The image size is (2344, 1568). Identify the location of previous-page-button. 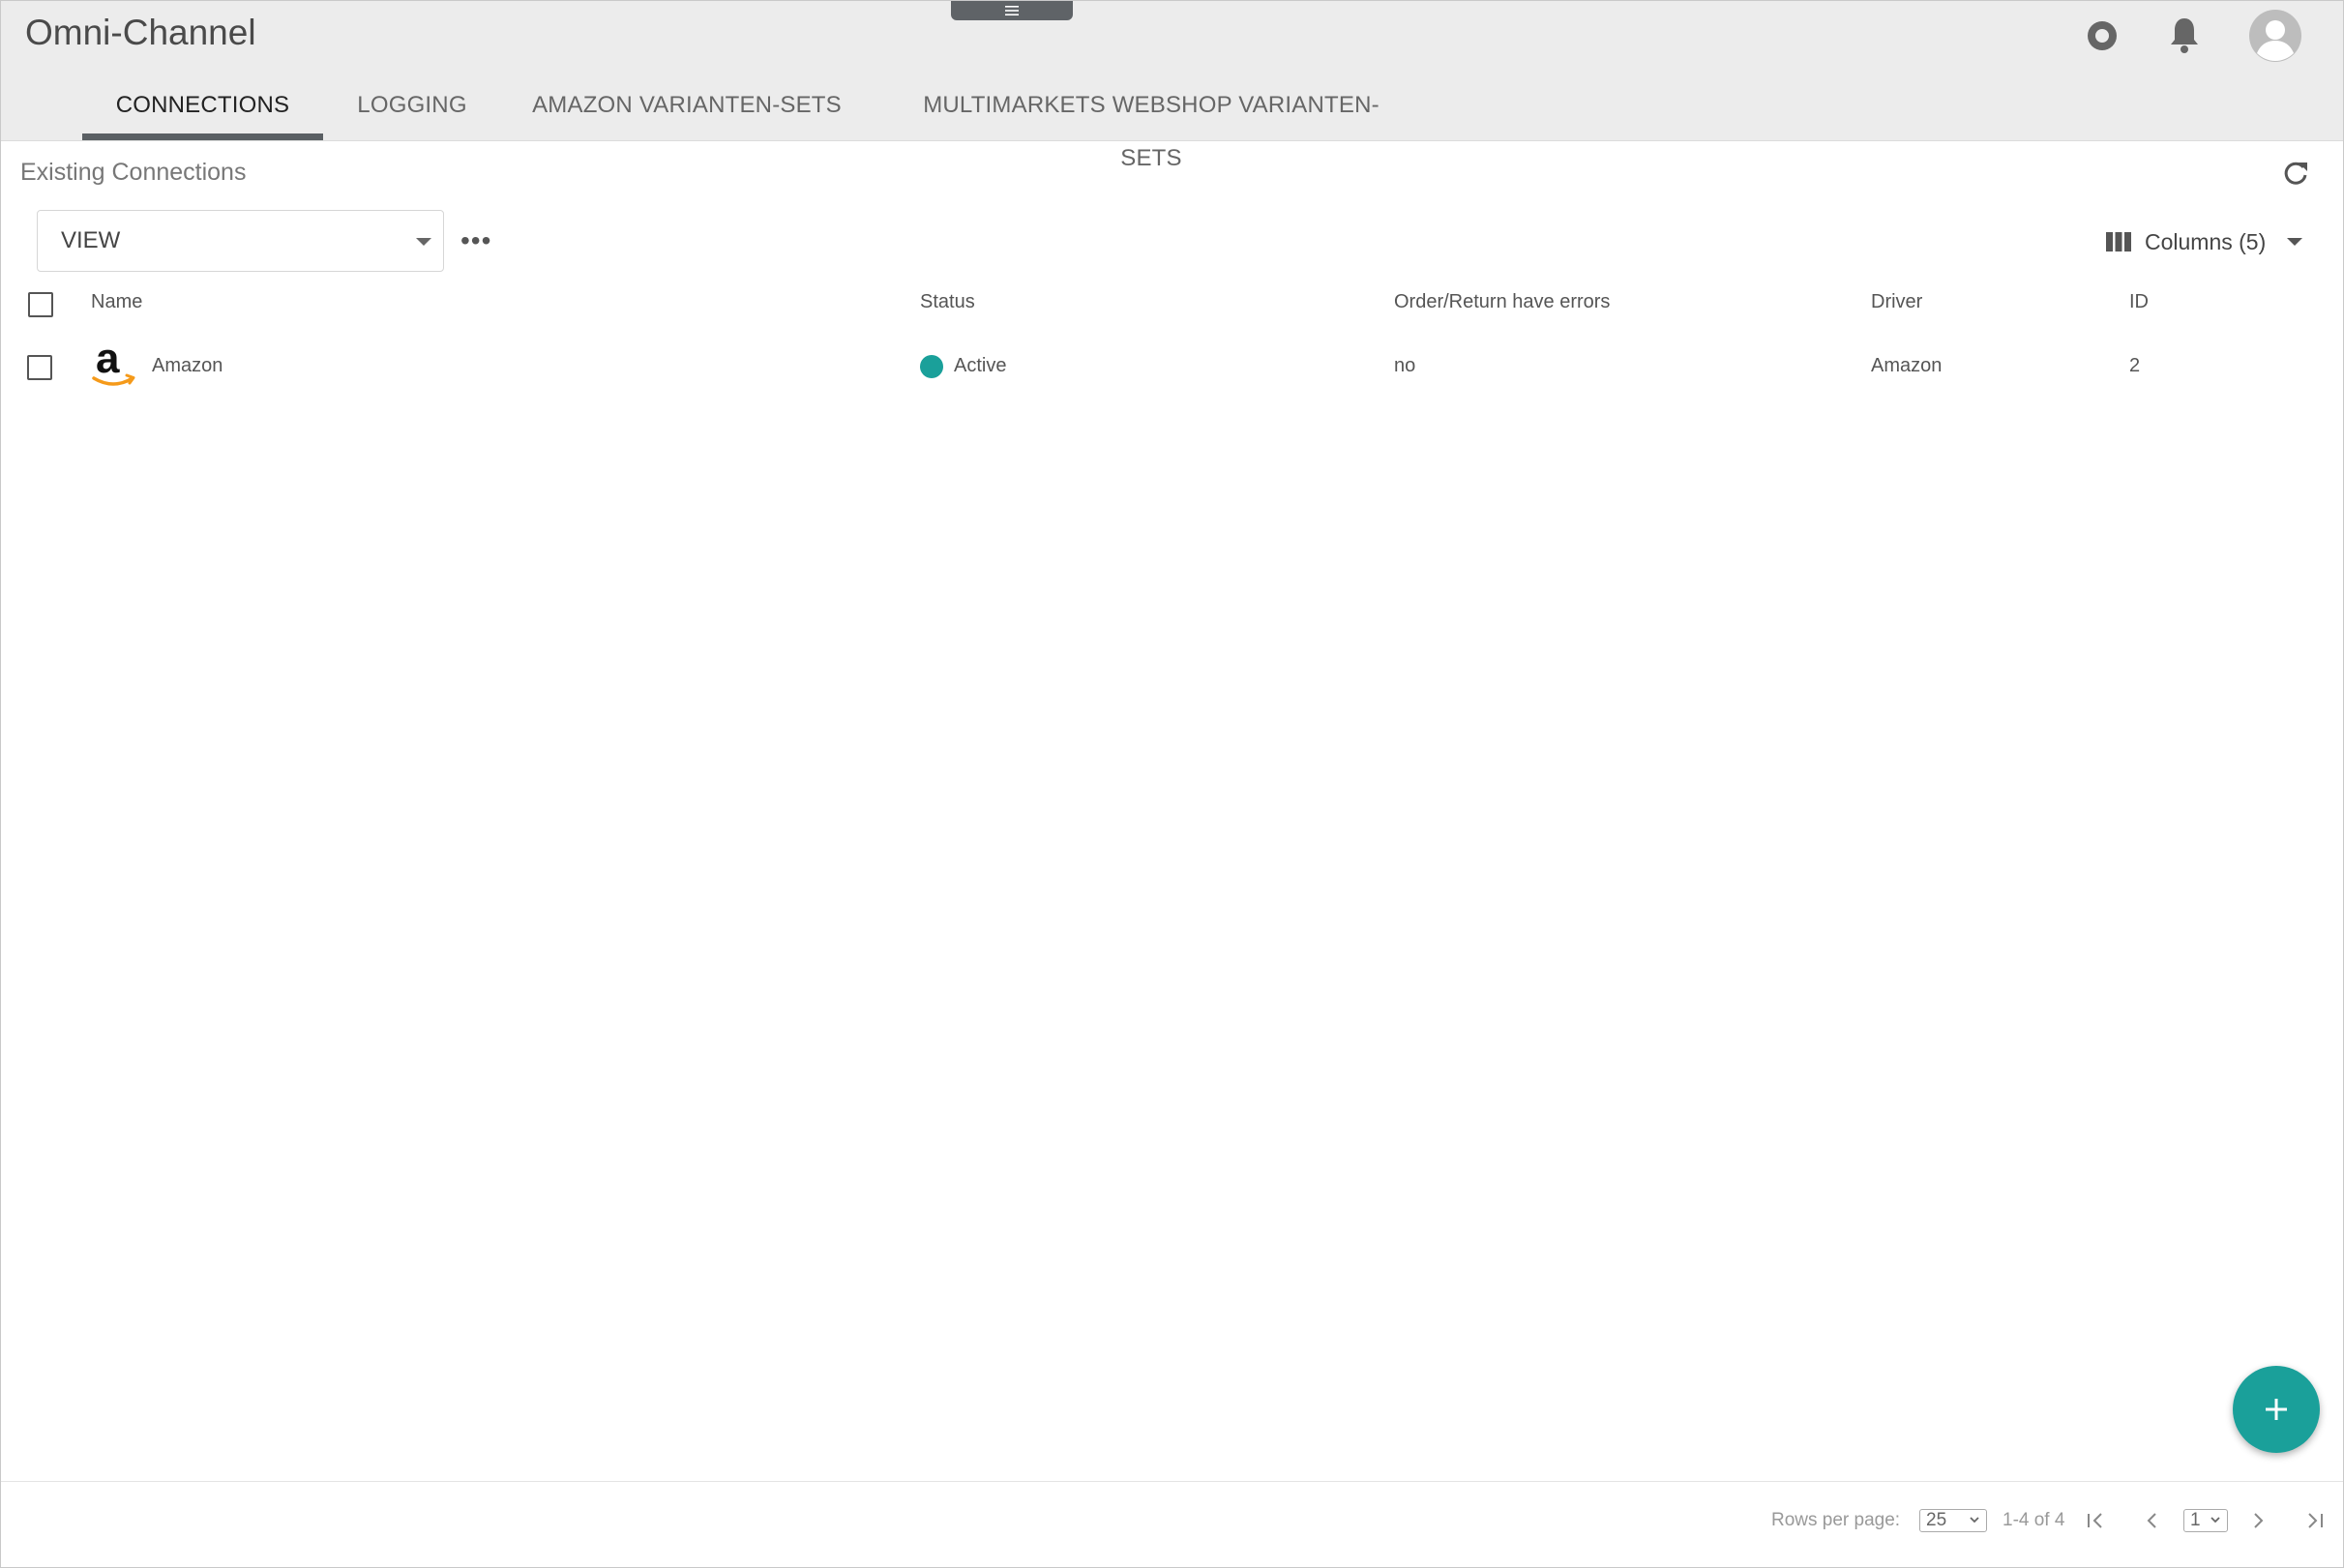
(2152, 1523).